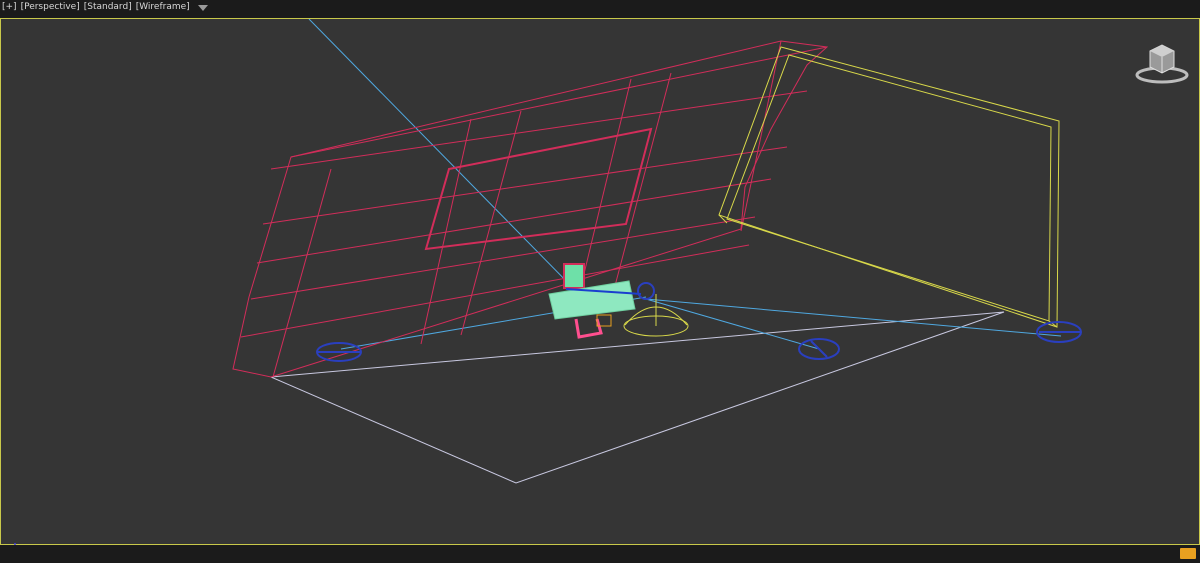 Image resolution: width=1200 pixels, height=563 pixels. I want to click on viewport-point-of-view: [Perspective], so click(50, 7).